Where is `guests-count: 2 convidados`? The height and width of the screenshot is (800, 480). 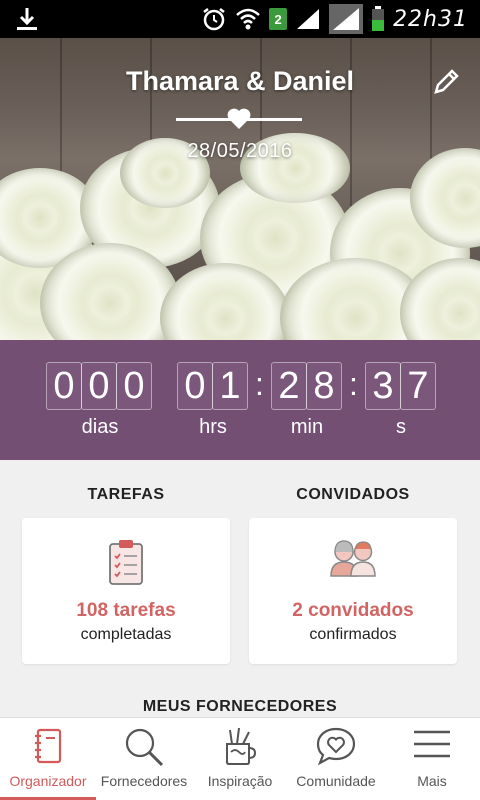 guests-count: 2 convidados is located at coordinates (353, 610).